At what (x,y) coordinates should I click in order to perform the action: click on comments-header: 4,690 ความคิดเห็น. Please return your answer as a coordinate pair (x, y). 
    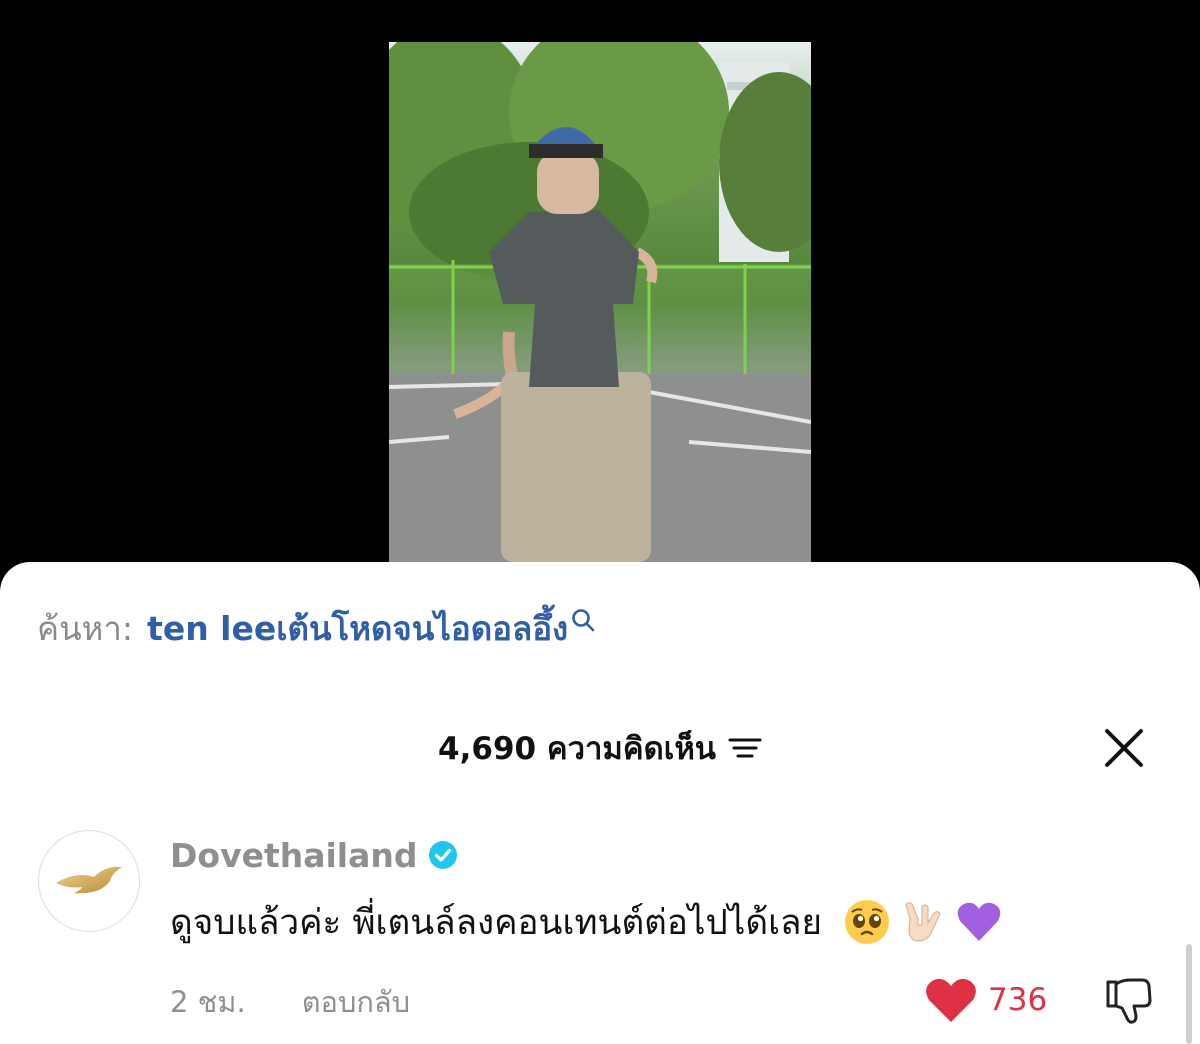
    Looking at the image, I should click on (600, 748).